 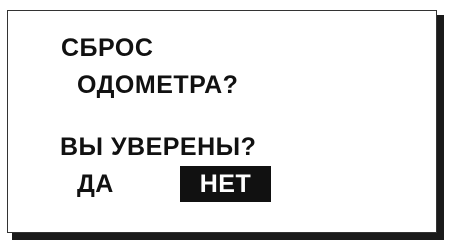 I want to click on confirm-question: ВЫ УВЕРЕНЫ?, so click(x=158, y=147).